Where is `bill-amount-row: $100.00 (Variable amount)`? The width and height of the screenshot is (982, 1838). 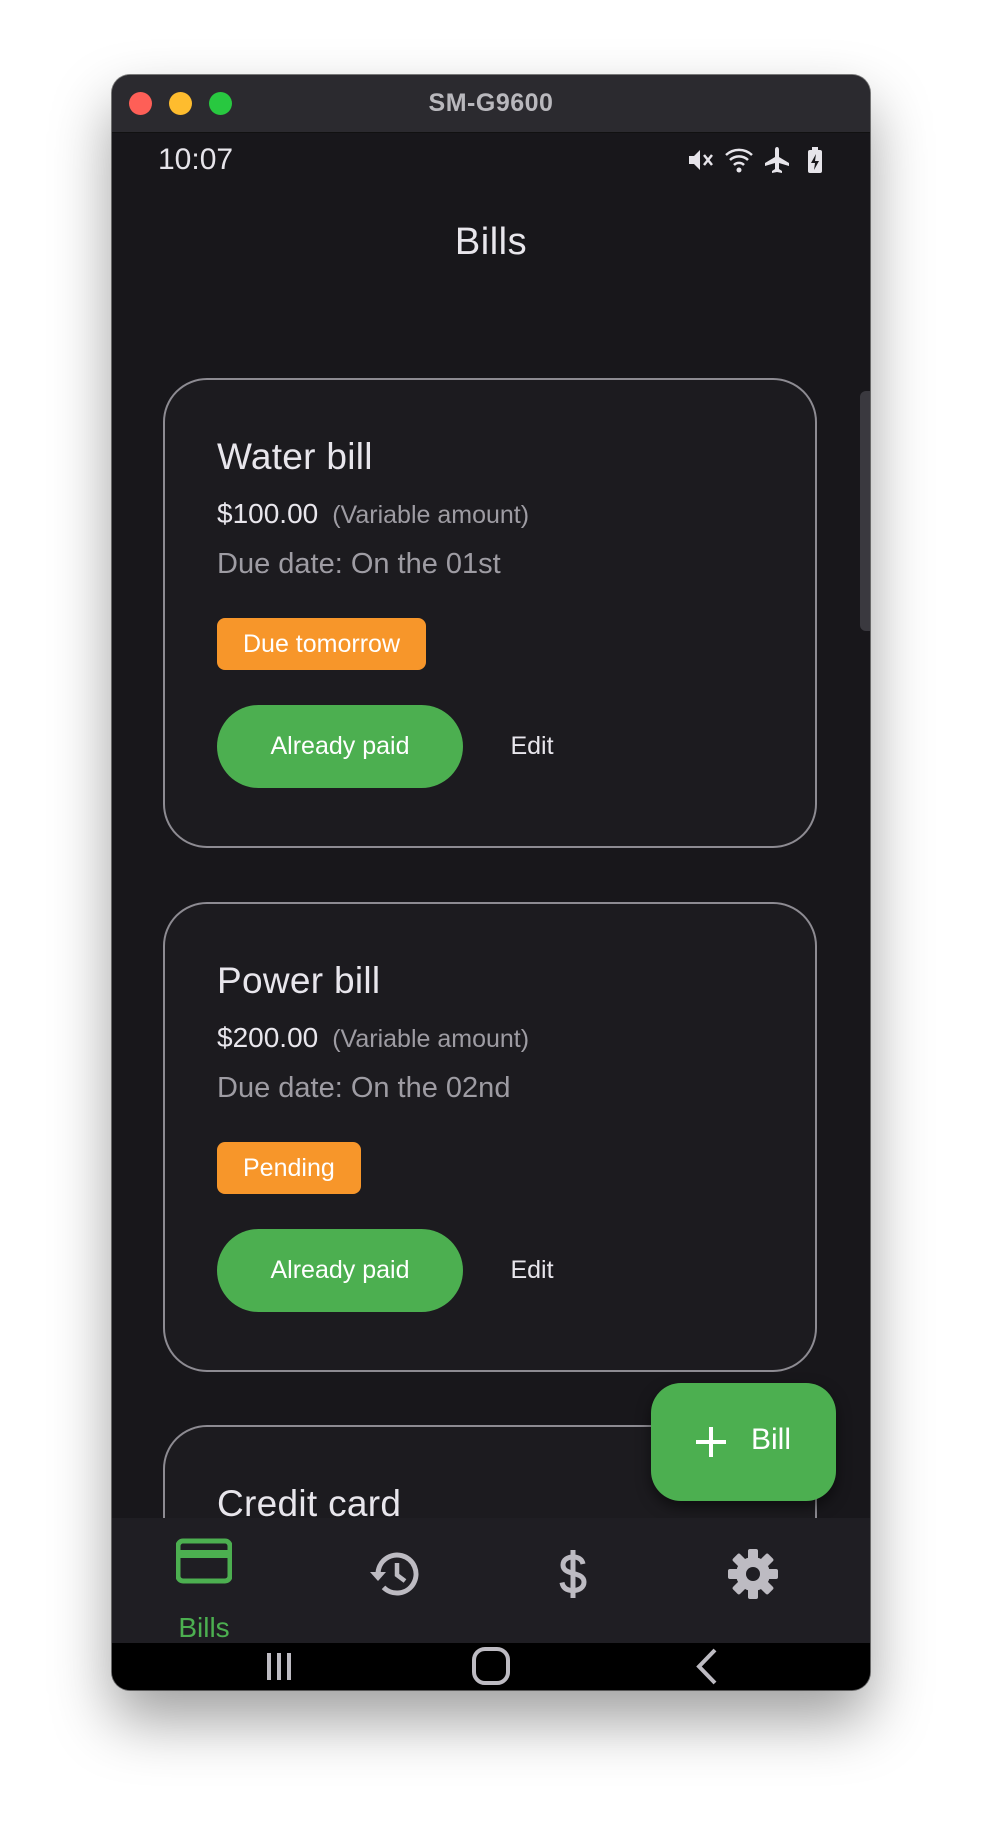
bill-amount-row: $100.00 (Variable amount) is located at coordinates (373, 514).